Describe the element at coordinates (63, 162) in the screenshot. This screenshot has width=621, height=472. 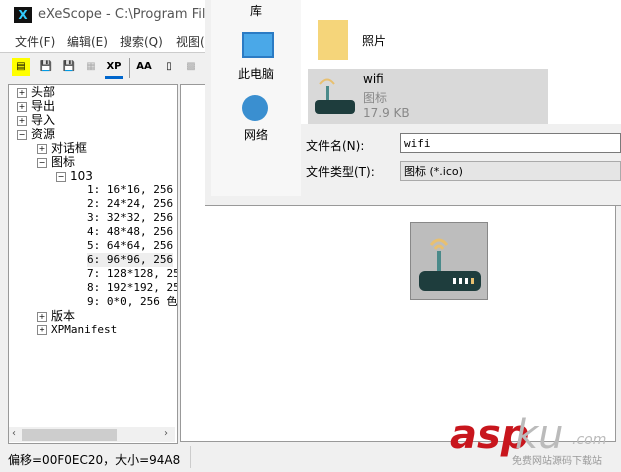
I see `node-label: 图标` at that location.